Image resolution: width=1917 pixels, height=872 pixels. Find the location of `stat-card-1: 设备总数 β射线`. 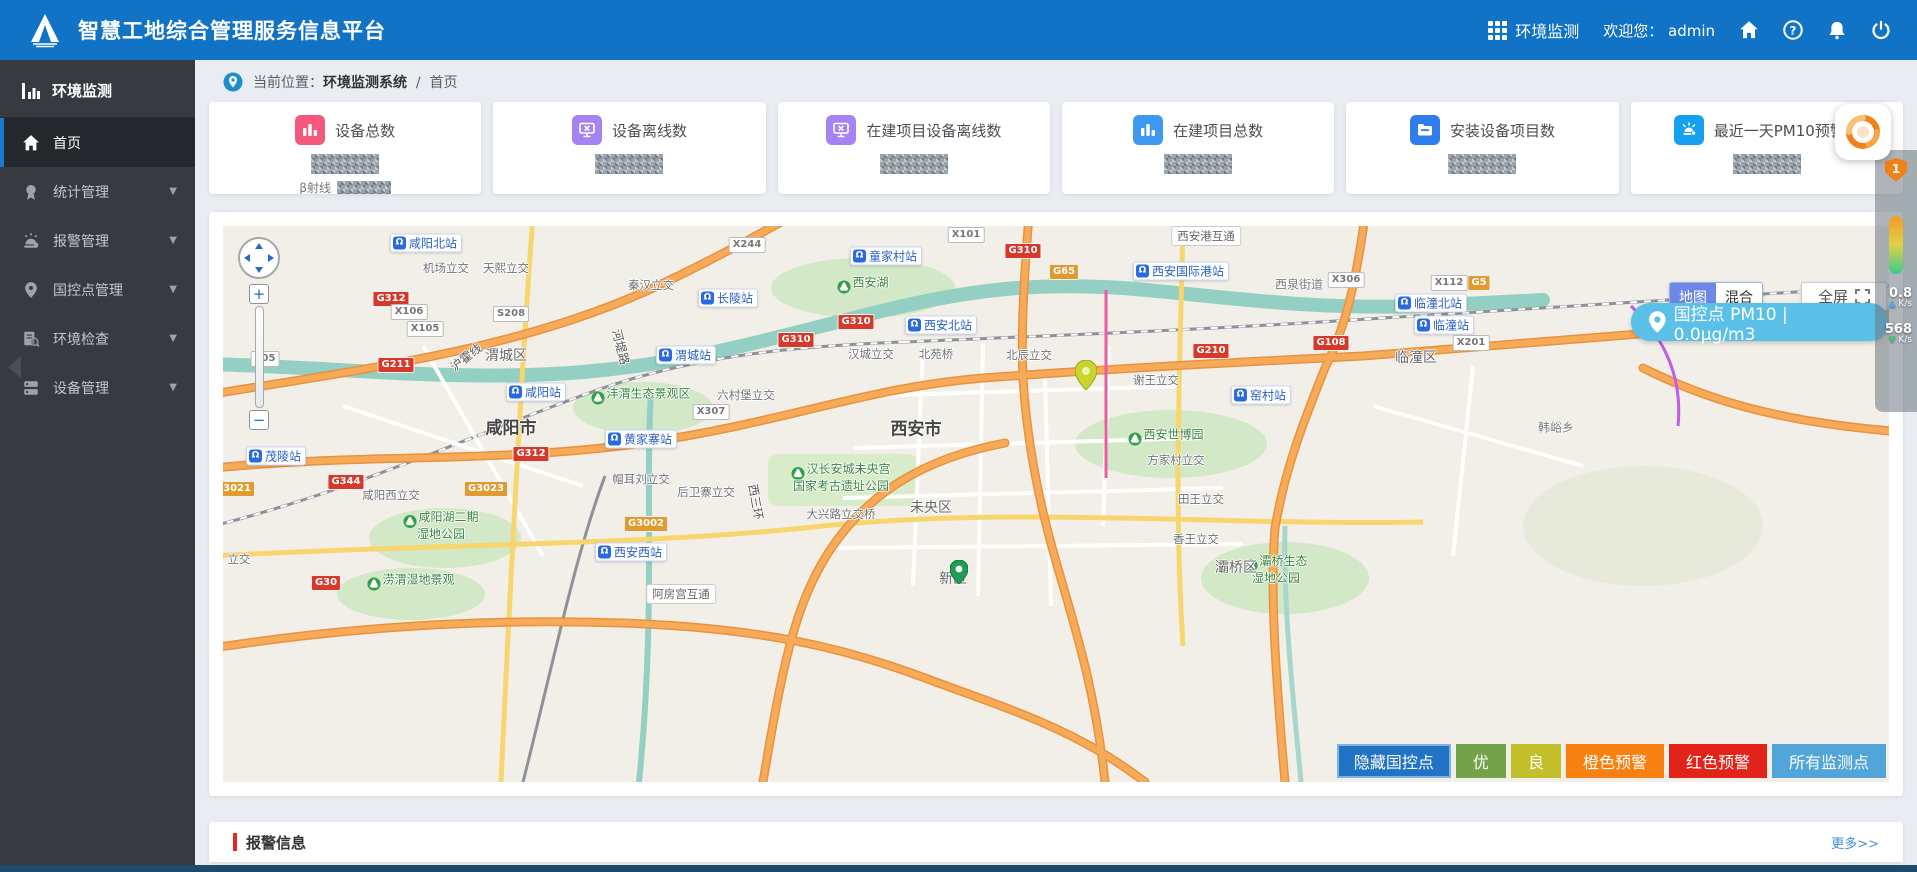

stat-card-1: 设备总数 β射线 is located at coordinates (345, 148).